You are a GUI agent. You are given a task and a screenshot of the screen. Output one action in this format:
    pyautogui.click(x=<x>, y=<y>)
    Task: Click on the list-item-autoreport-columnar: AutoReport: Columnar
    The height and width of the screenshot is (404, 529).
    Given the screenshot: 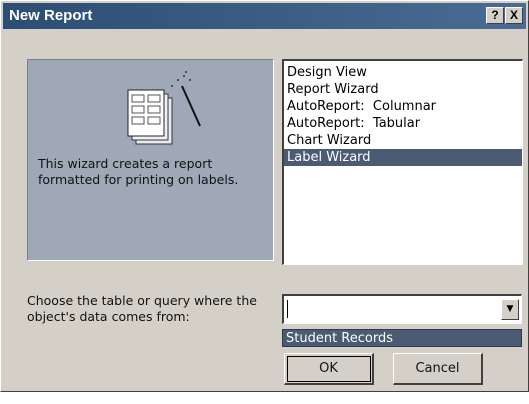 What is the action you would take?
    pyautogui.click(x=403, y=106)
    